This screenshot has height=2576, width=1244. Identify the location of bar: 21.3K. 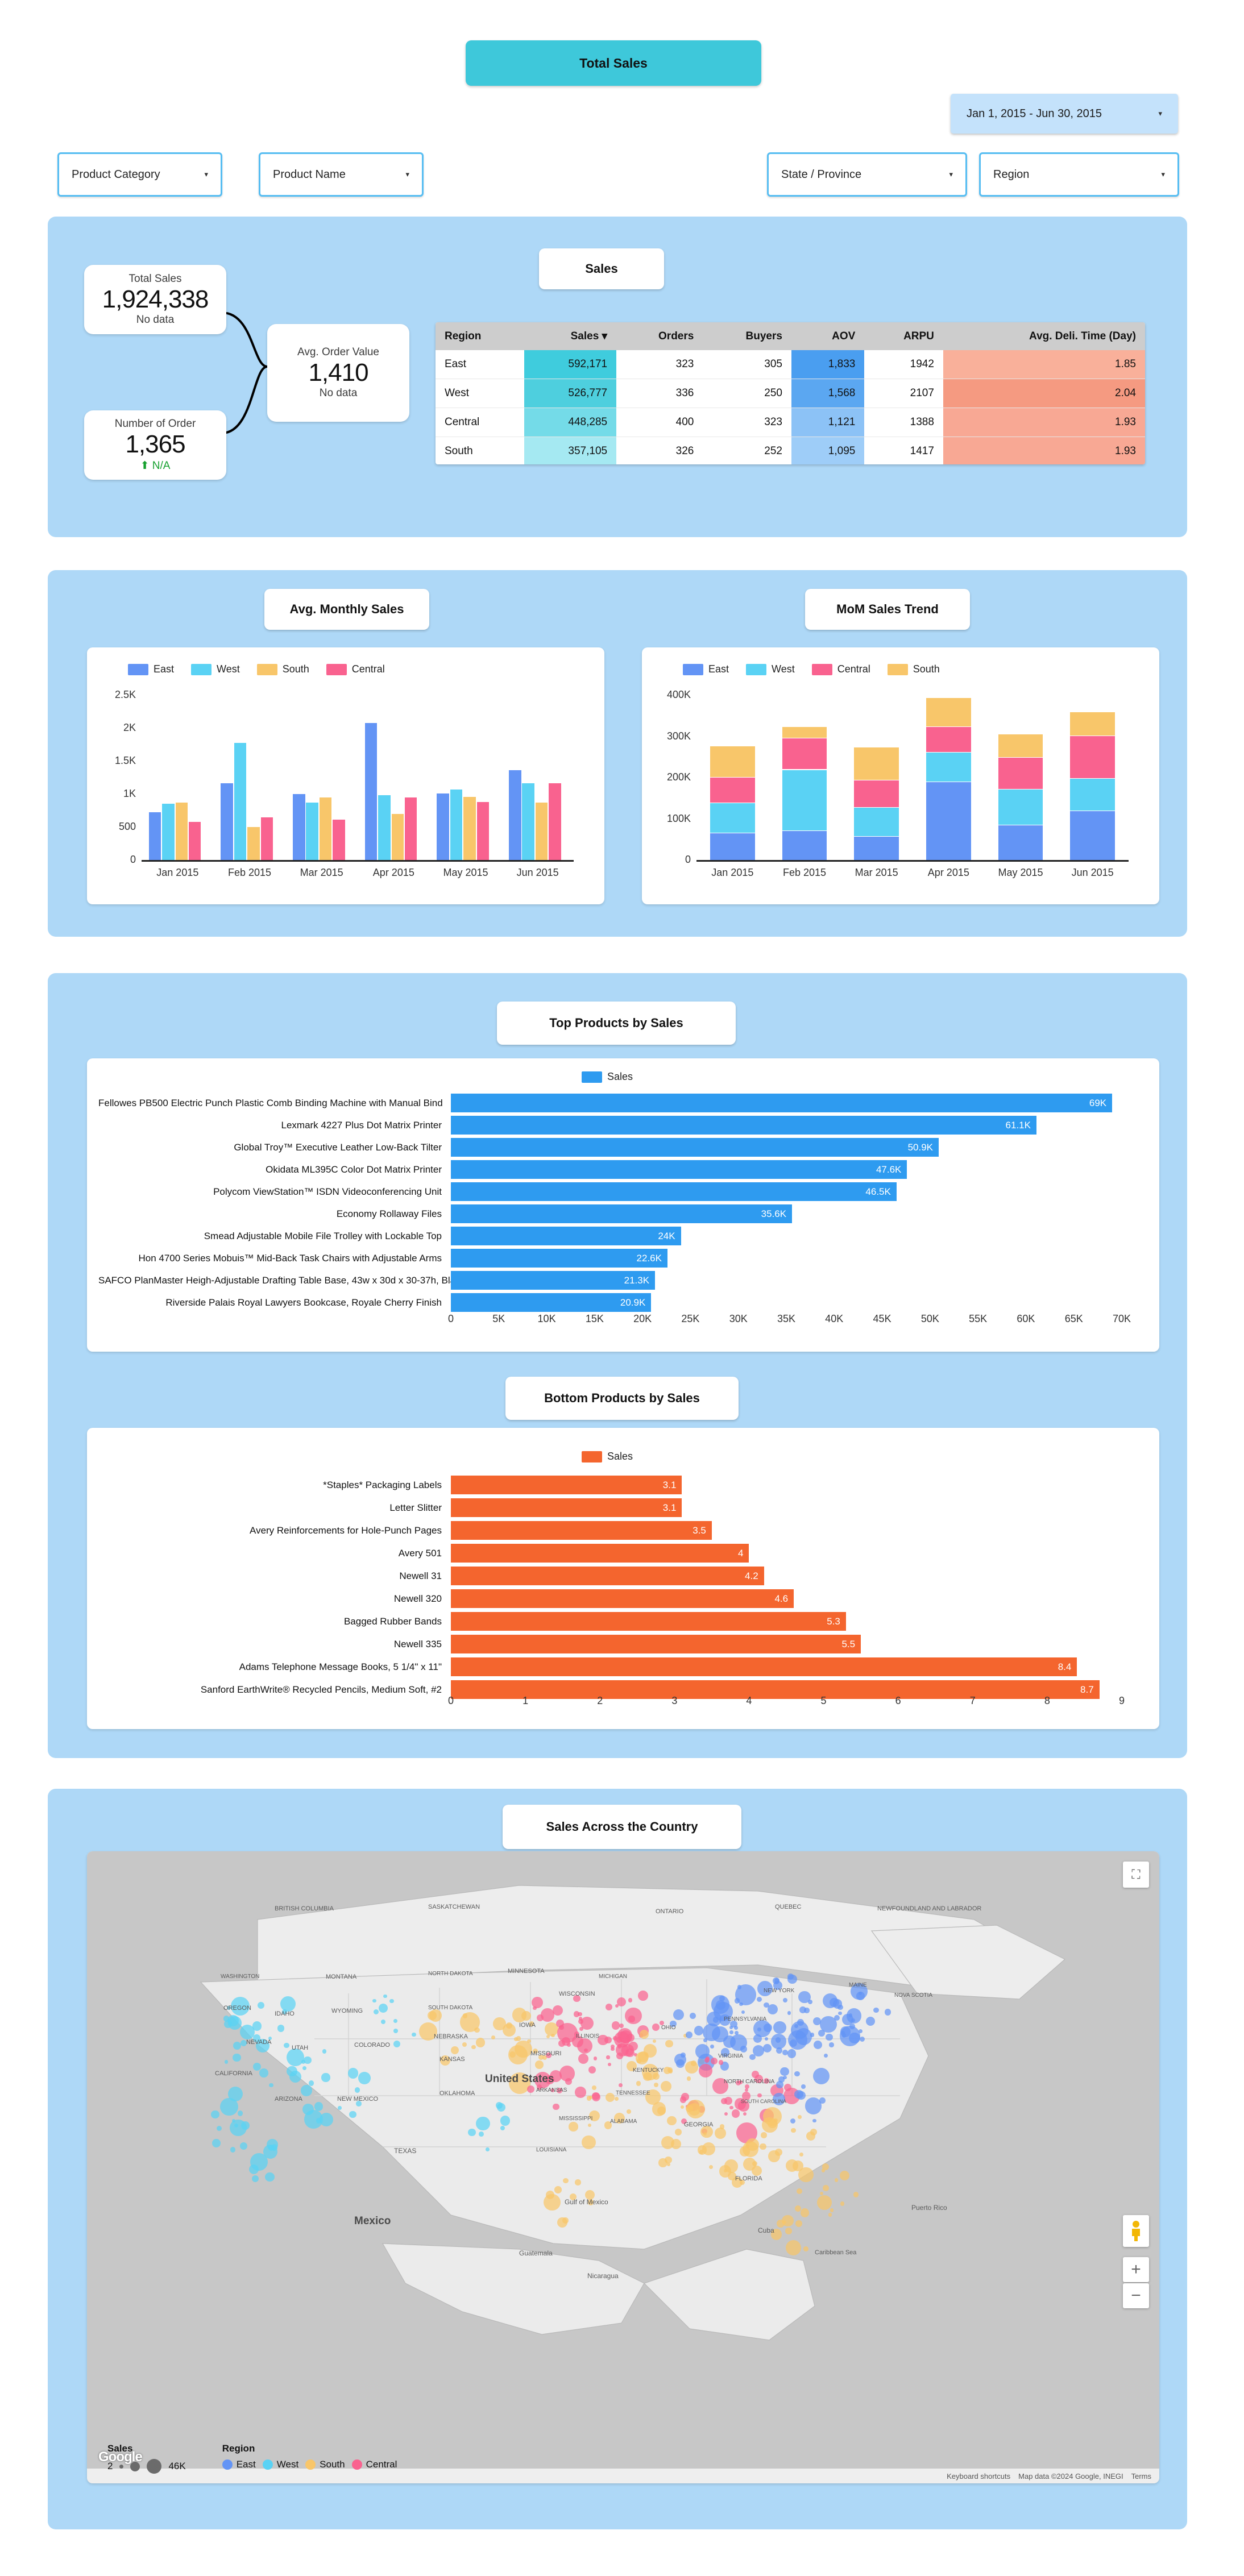
(553, 1280).